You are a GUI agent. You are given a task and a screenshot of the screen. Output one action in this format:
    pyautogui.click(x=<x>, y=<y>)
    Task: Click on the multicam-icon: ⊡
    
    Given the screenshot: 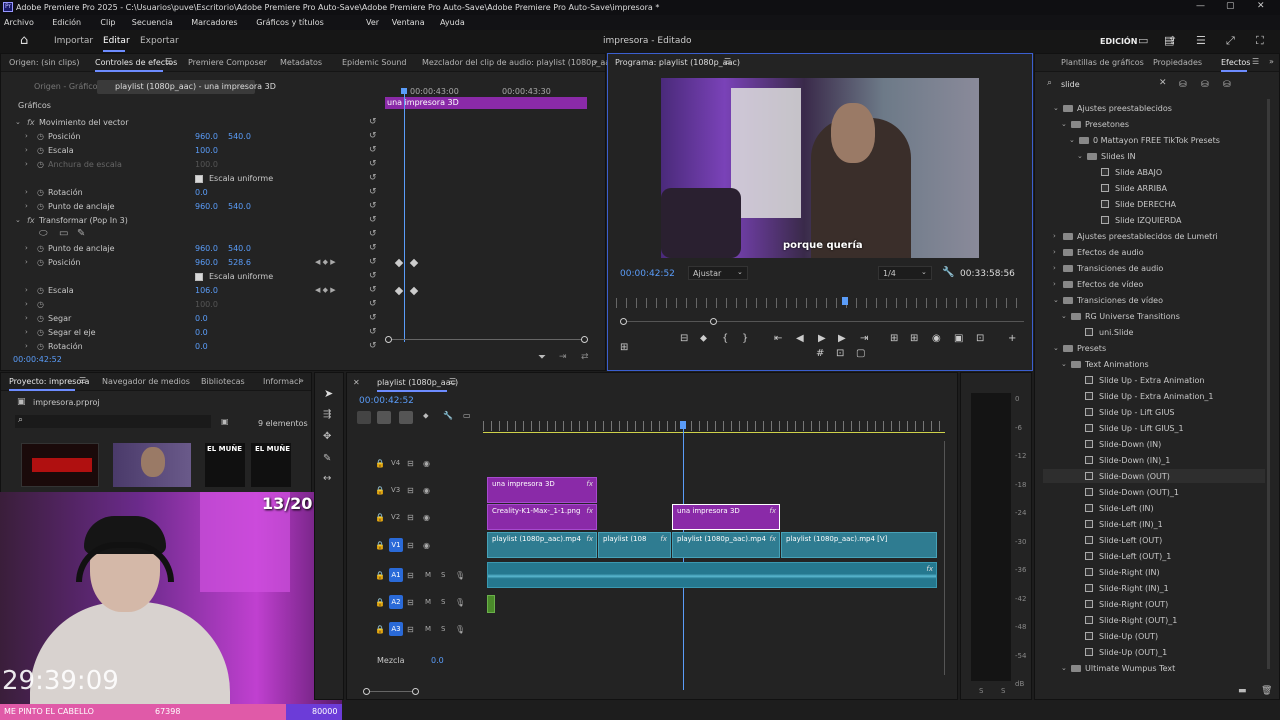 What is the action you would take?
    pyautogui.click(x=980, y=338)
    